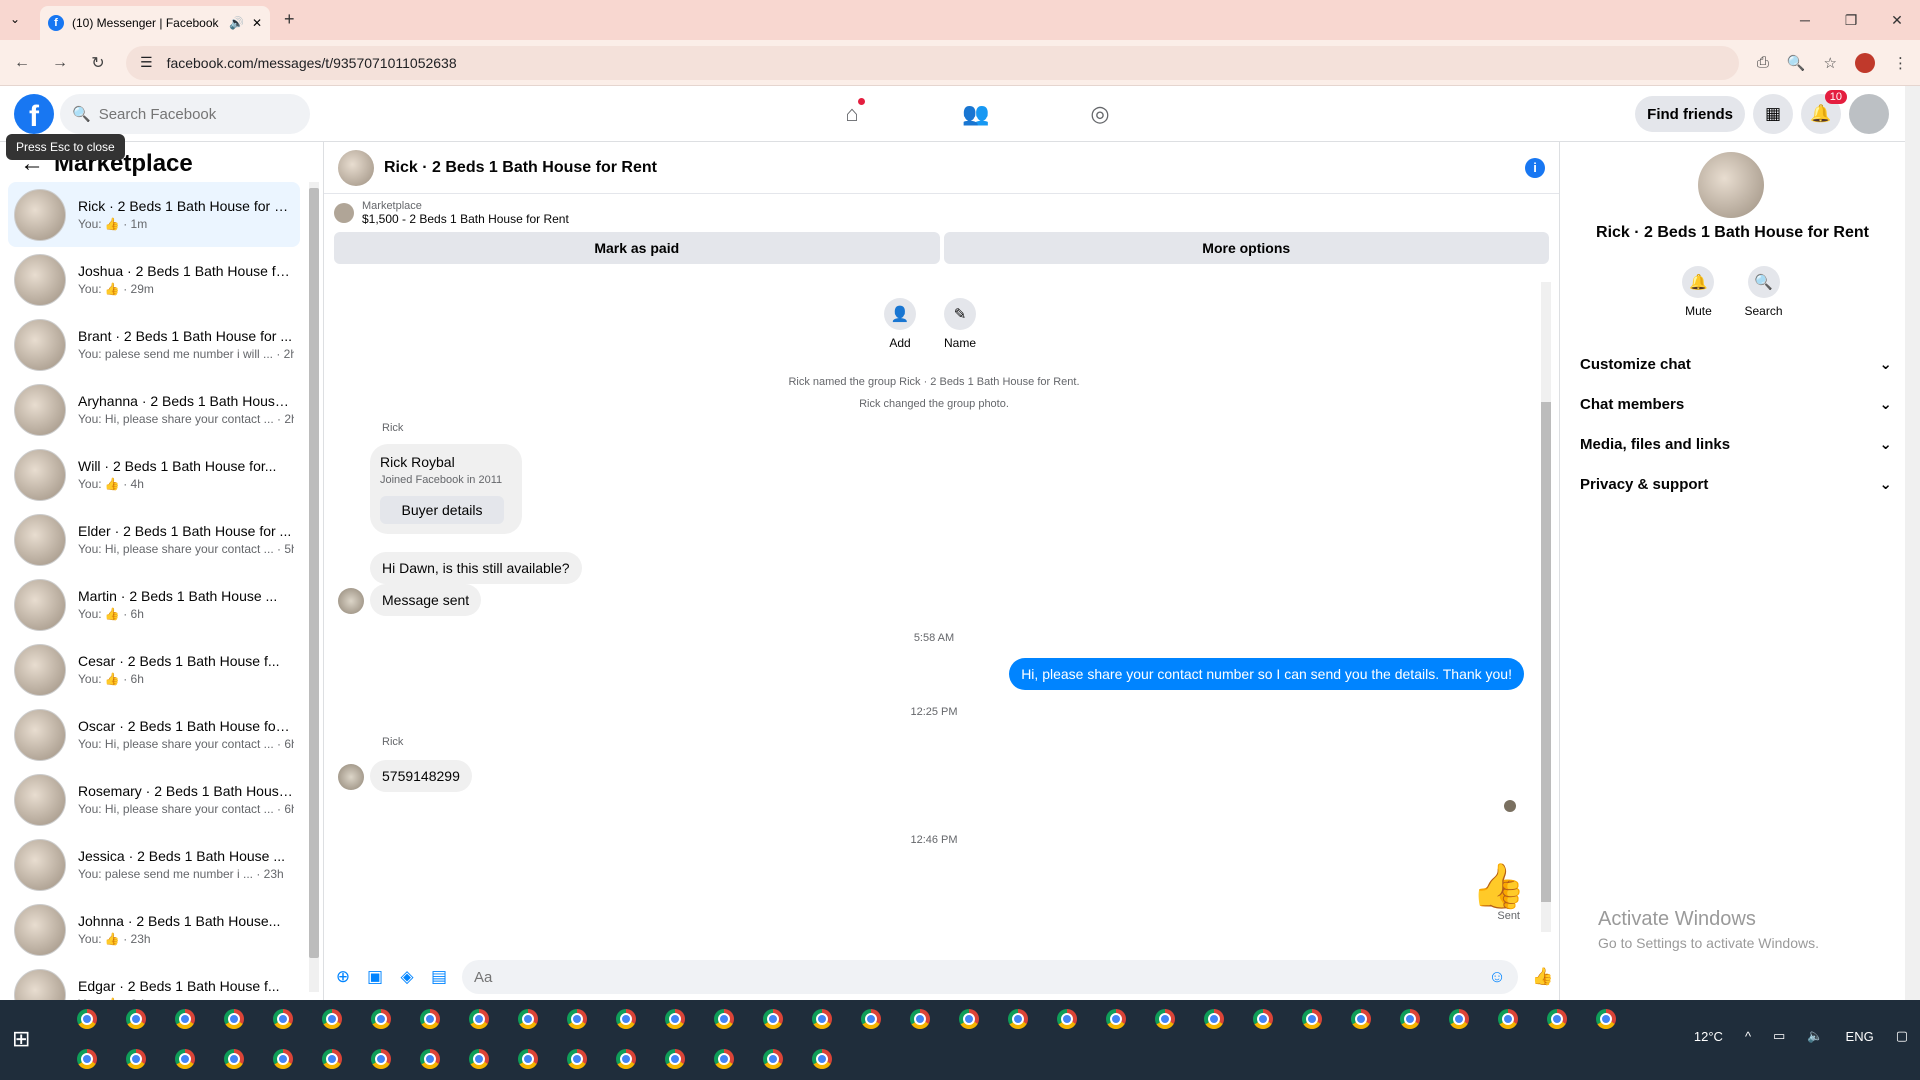 The height and width of the screenshot is (1080, 1920). What do you see at coordinates (1736, 404) in the screenshot?
I see `details-section: Chat members ⌄` at bounding box center [1736, 404].